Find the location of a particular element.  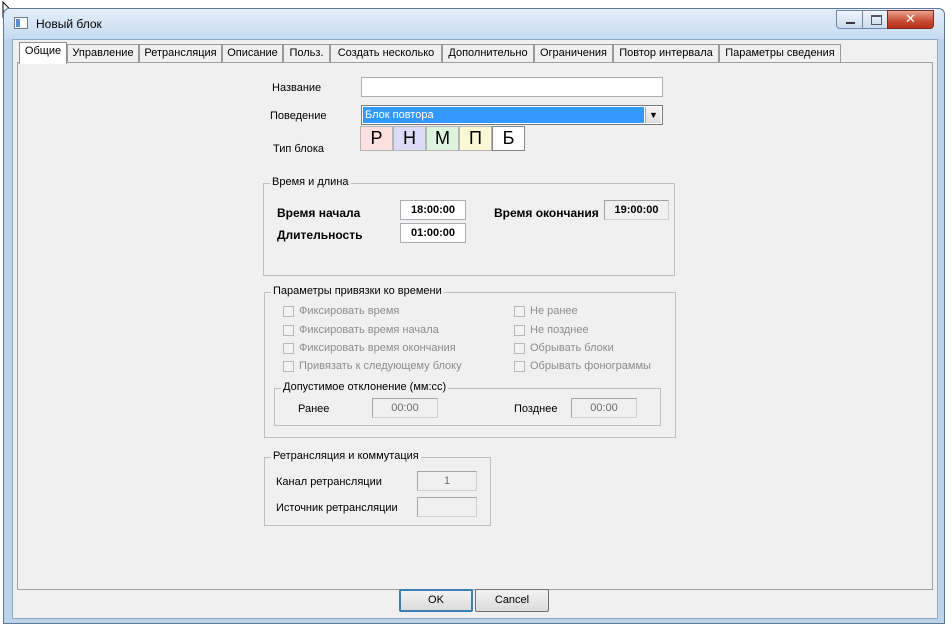

block-type-m-button: М is located at coordinates (442, 138).